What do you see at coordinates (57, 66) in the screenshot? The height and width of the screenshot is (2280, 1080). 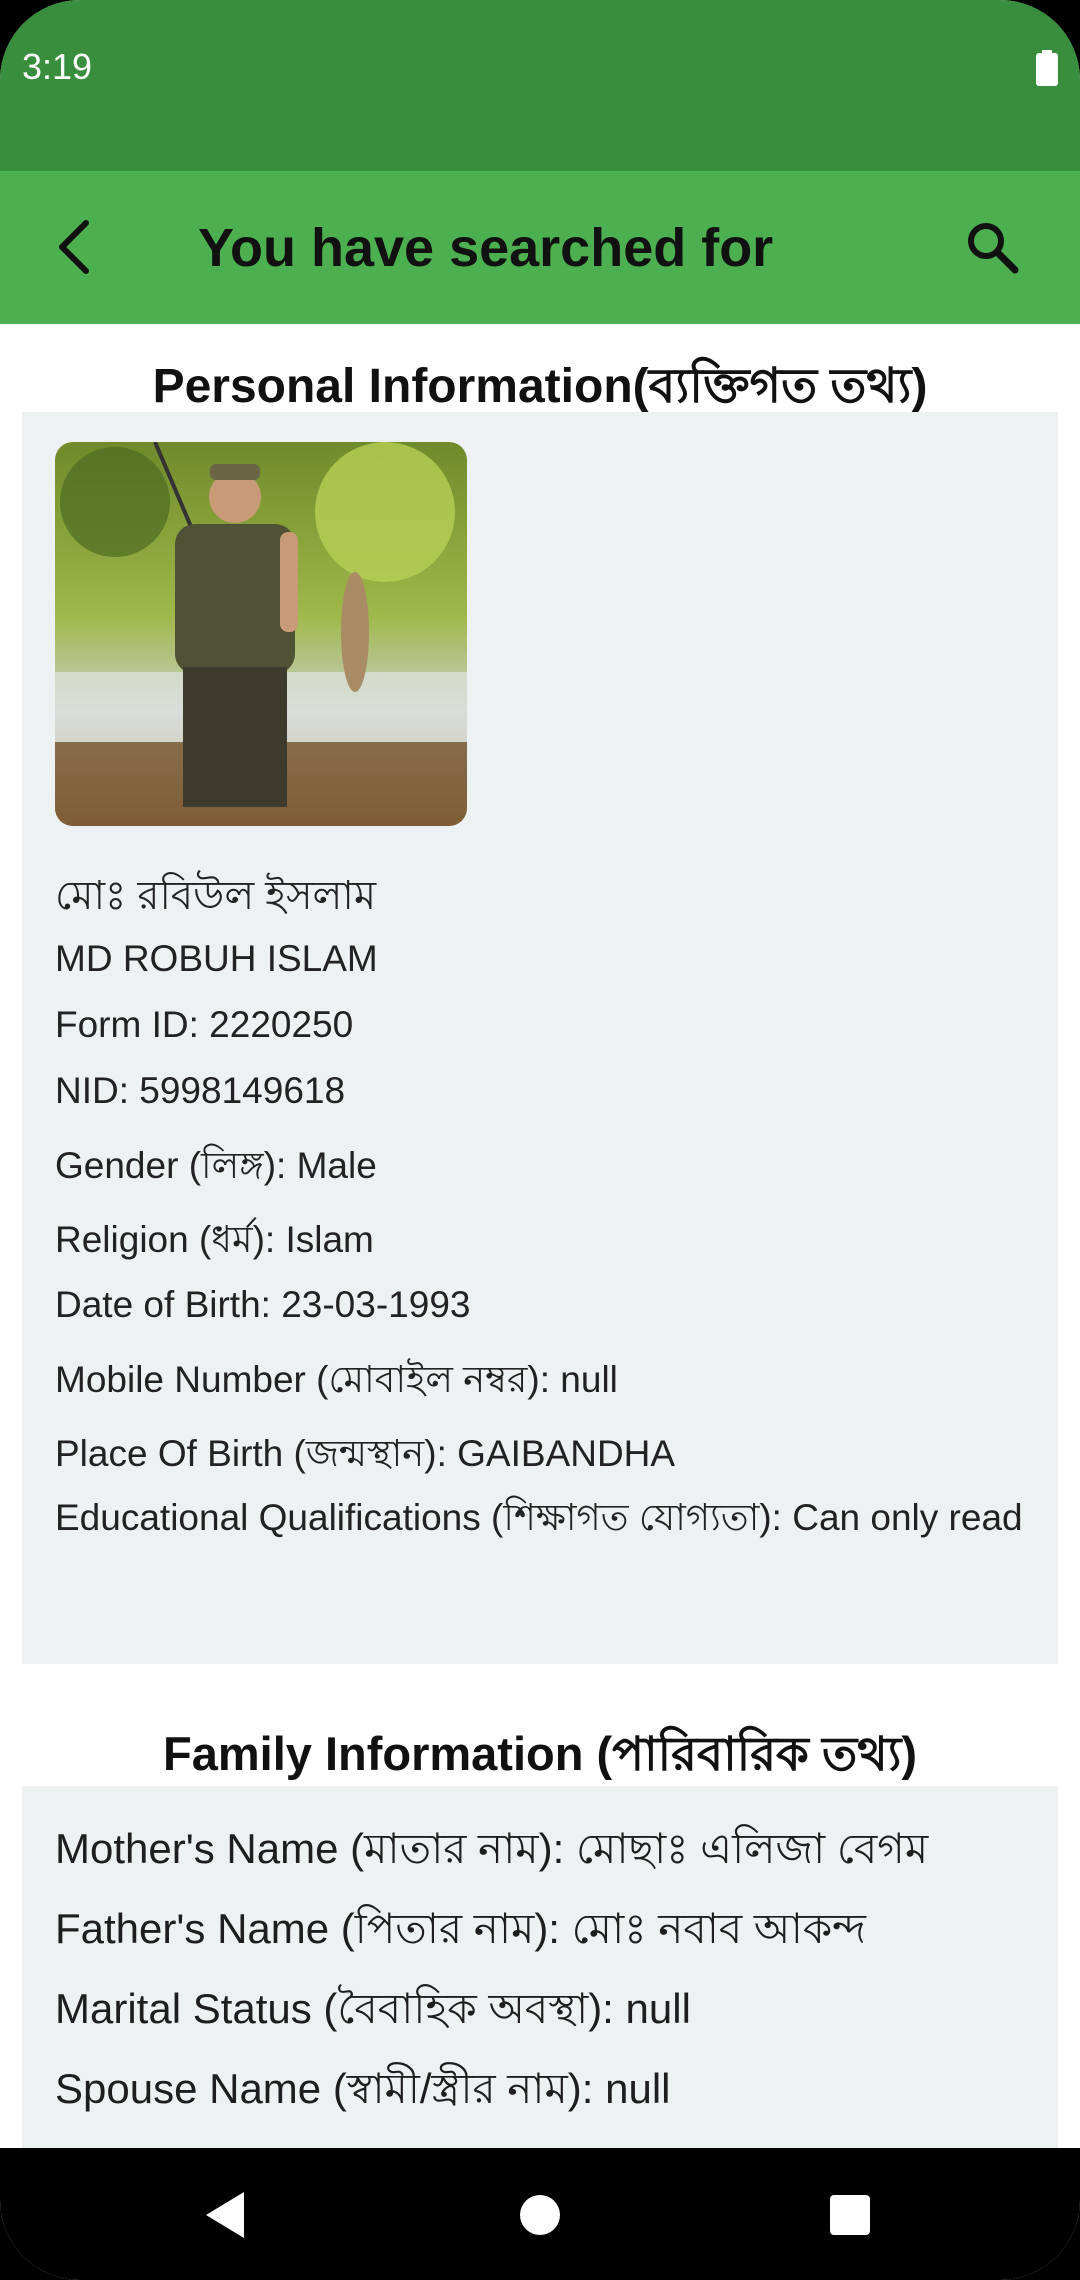 I see `status-time: 3:19` at bounding box center [57, 66].